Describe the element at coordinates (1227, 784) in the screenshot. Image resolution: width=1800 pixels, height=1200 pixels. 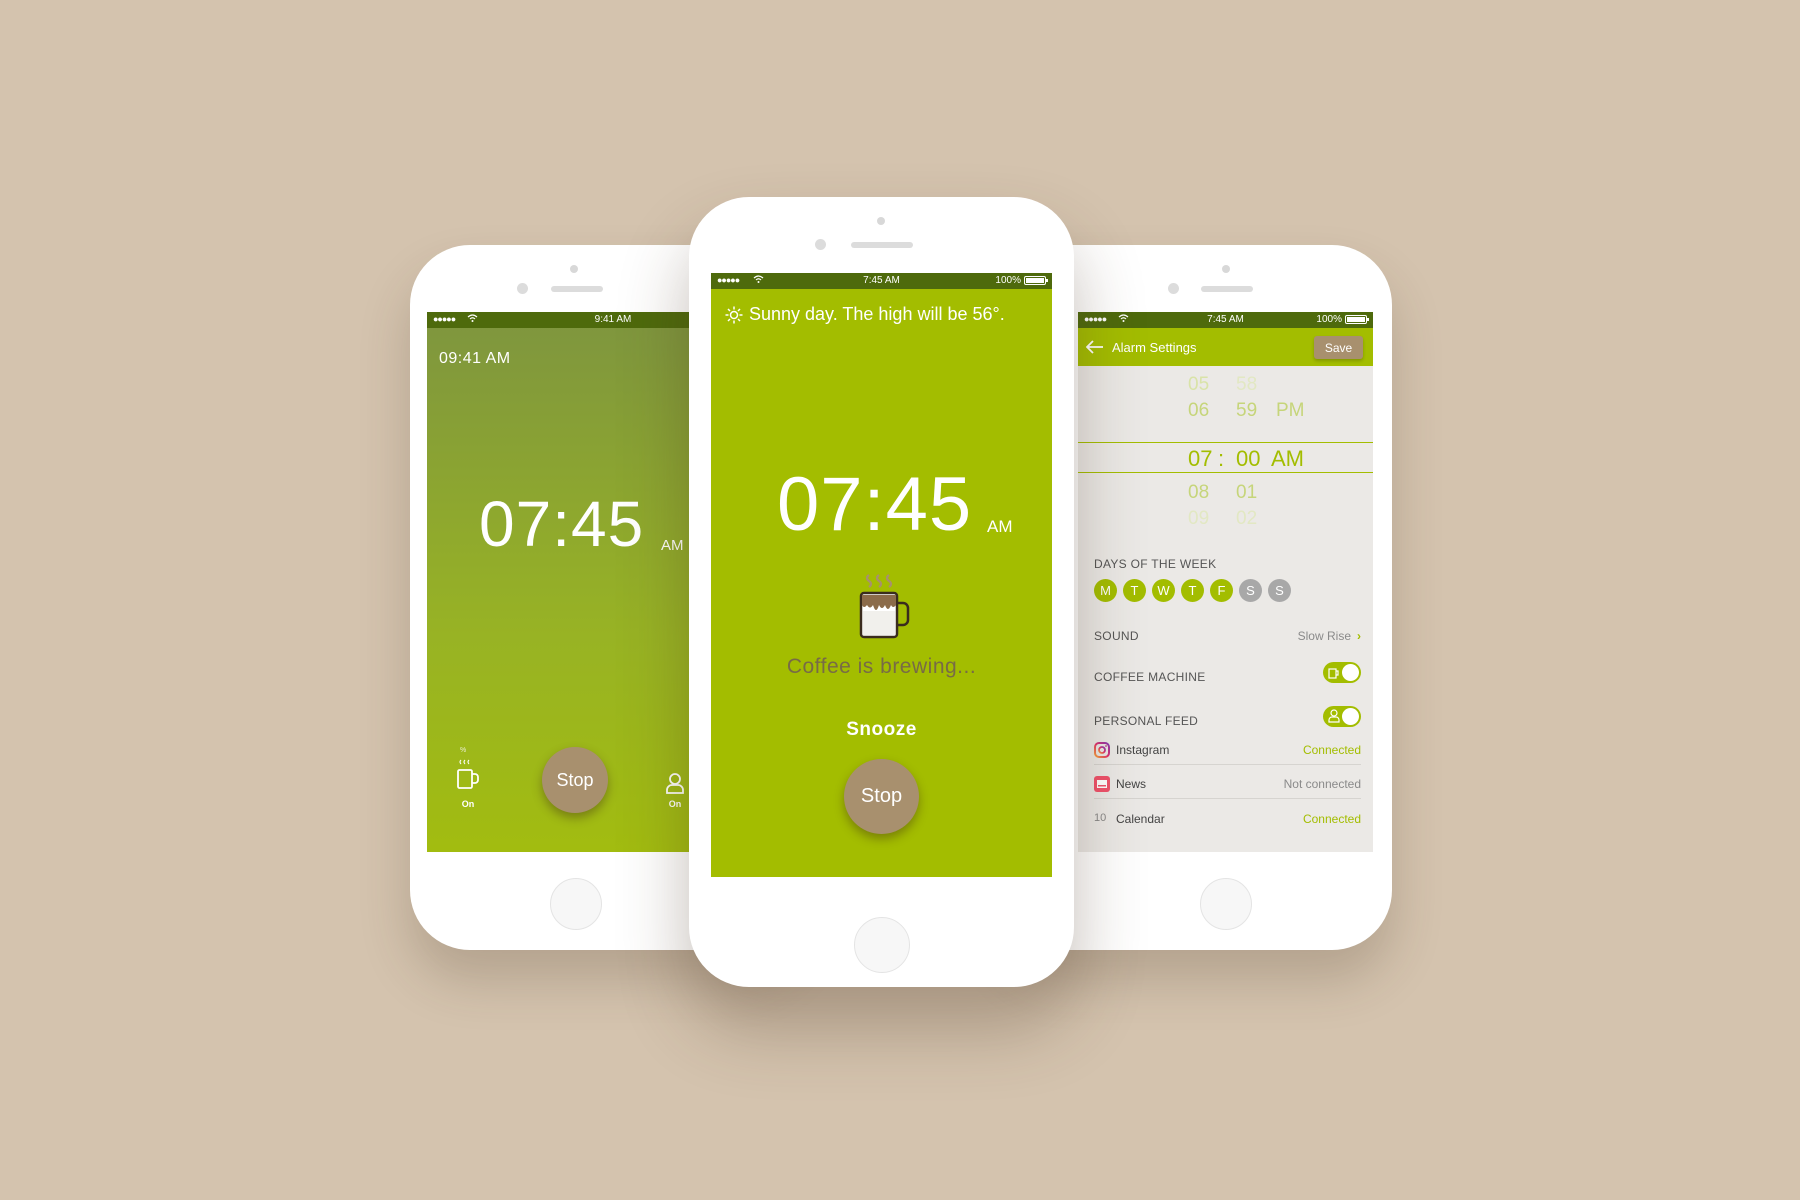
I see `feed-item-news: News Not connected` at that location.